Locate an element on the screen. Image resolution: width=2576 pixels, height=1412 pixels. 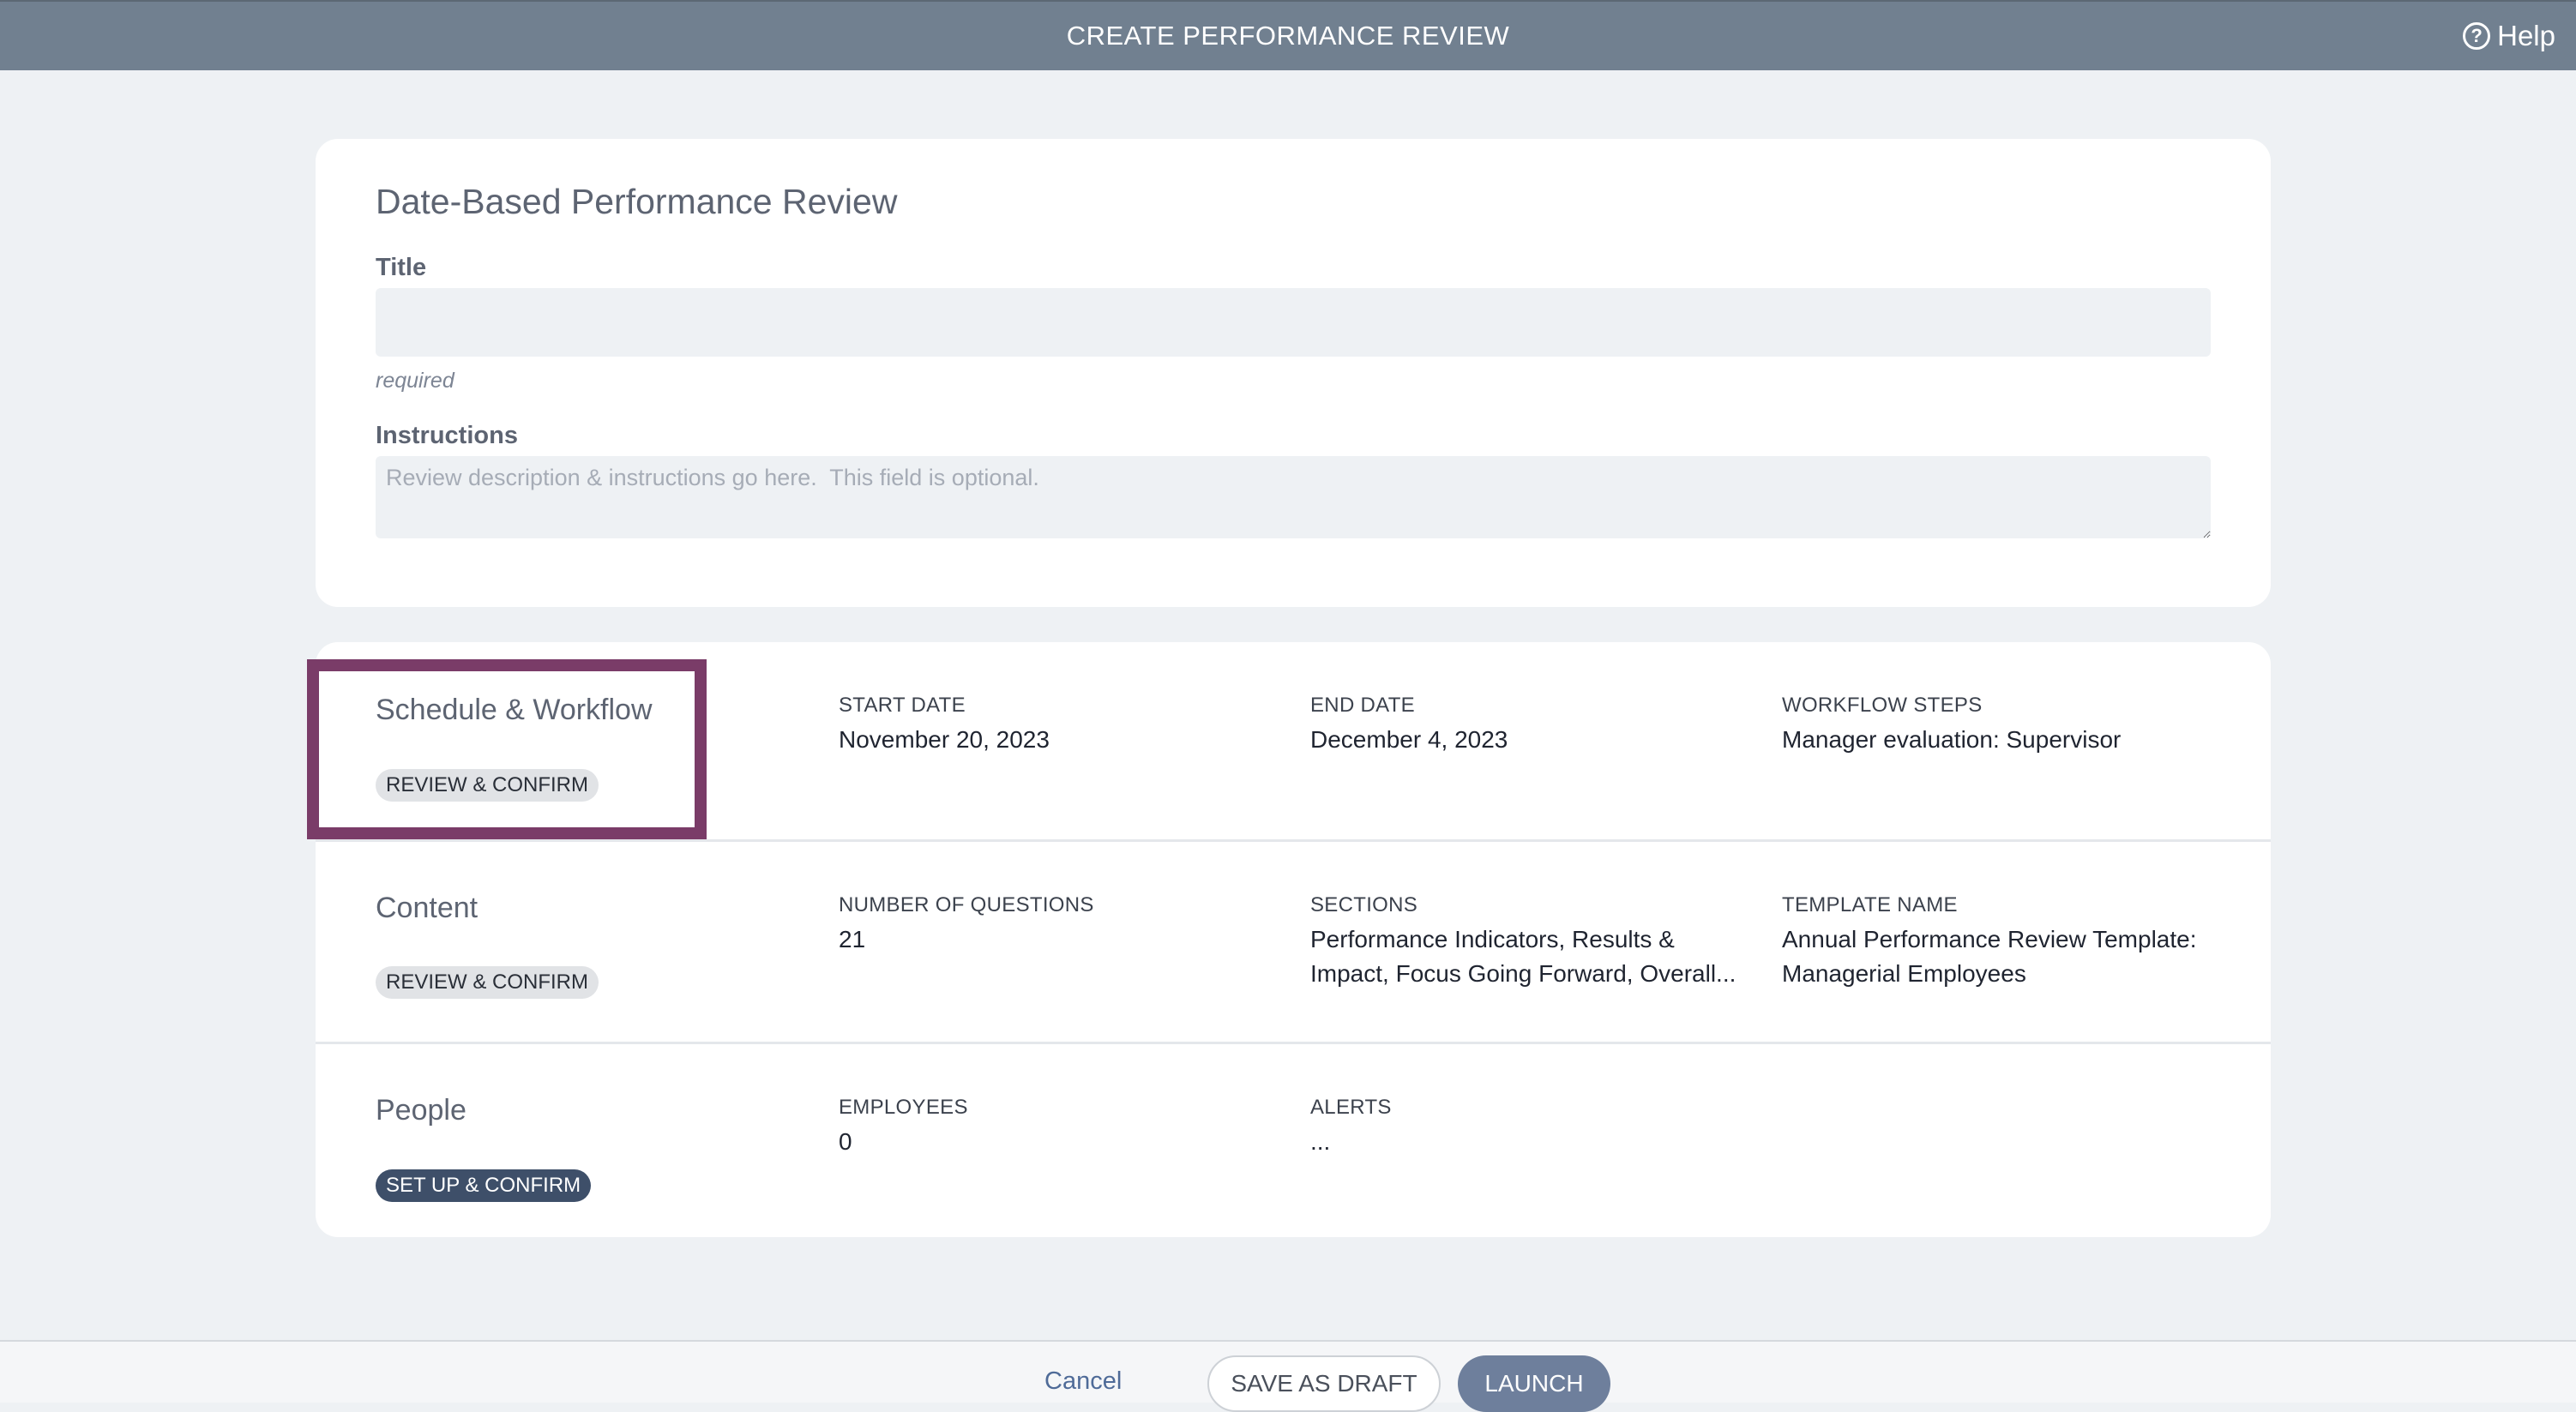
review-type-heading: Date-Based Performance Review is located at coordinates (637, 201).